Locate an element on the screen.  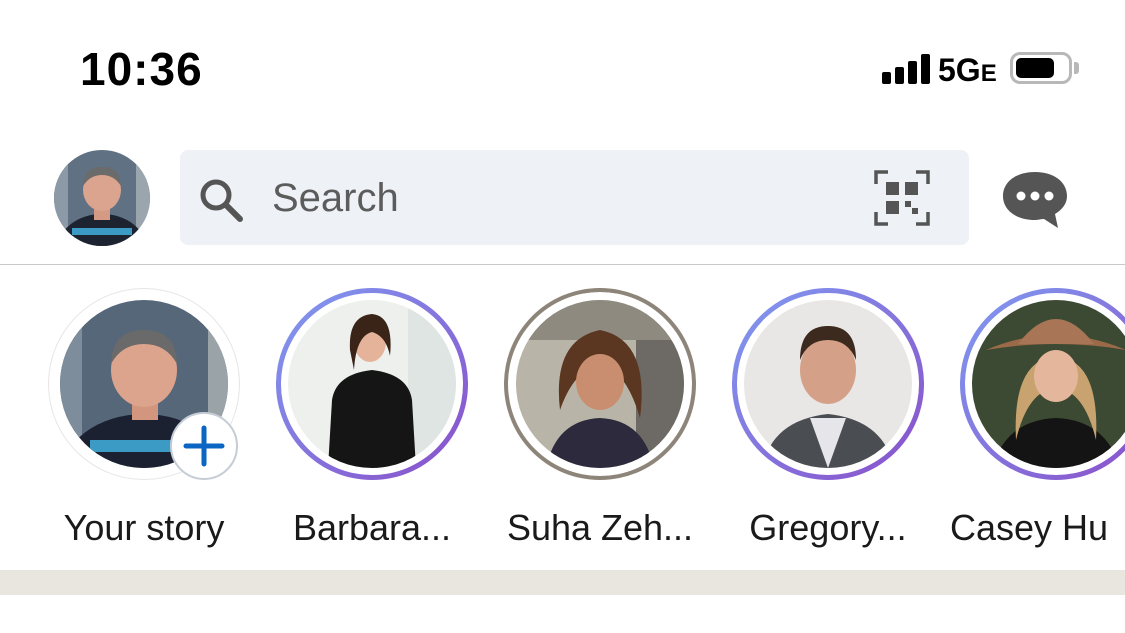
header-divider is located at coordinates (562, 264).